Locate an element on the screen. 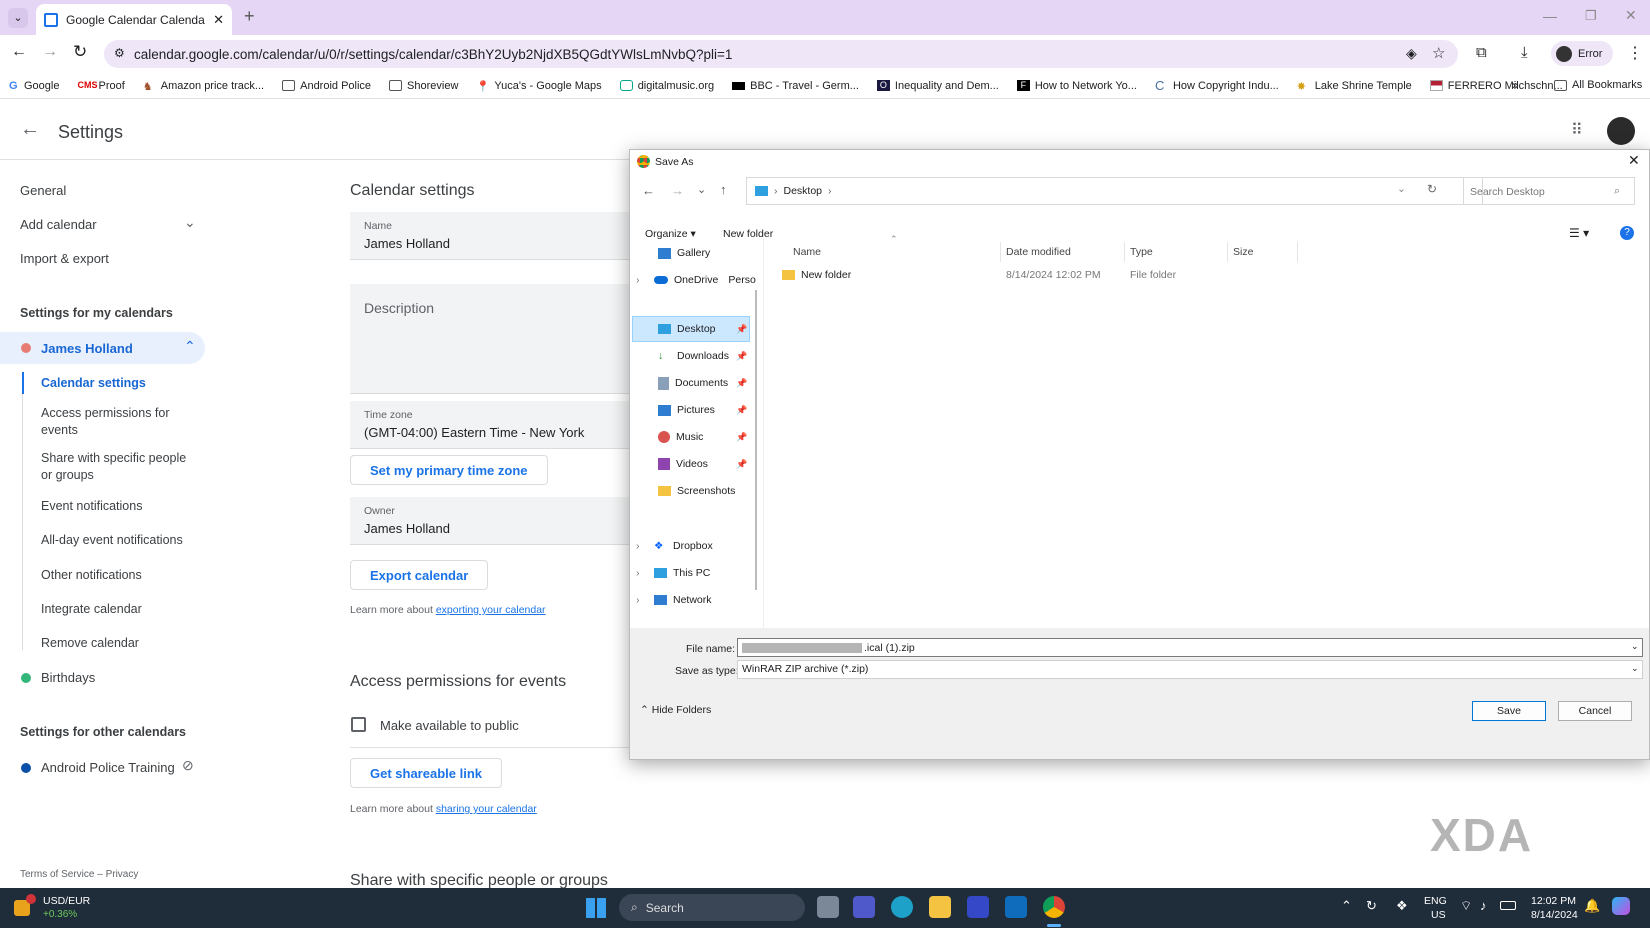 The width and height of the screenshot is (1650, 928). account-avatar is located at coordinates (1621, 131).